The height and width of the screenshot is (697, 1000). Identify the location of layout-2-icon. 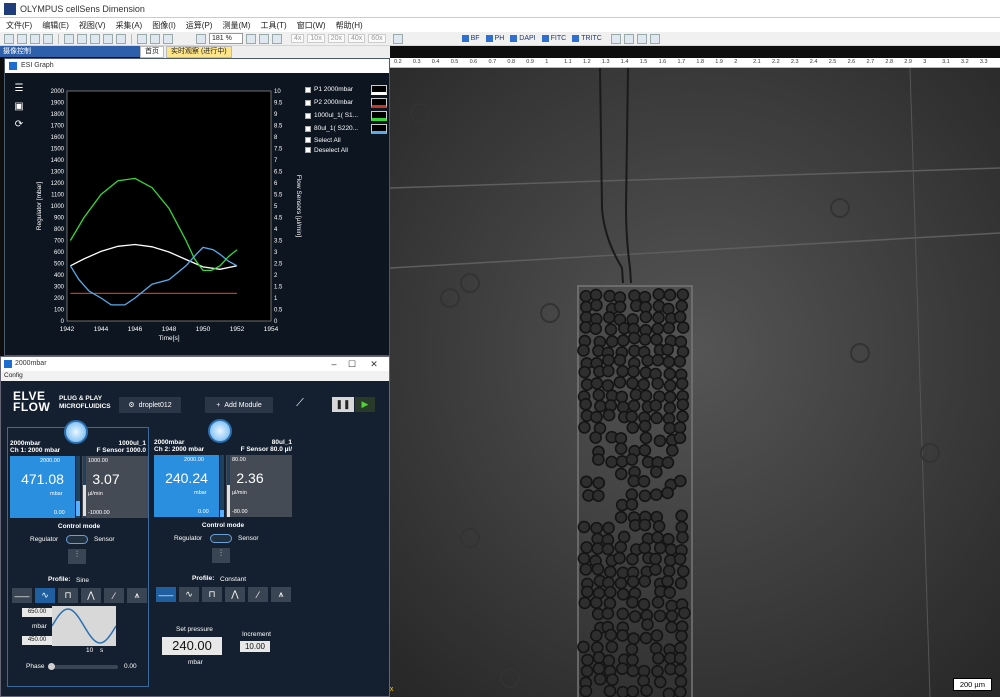
(641, 38).